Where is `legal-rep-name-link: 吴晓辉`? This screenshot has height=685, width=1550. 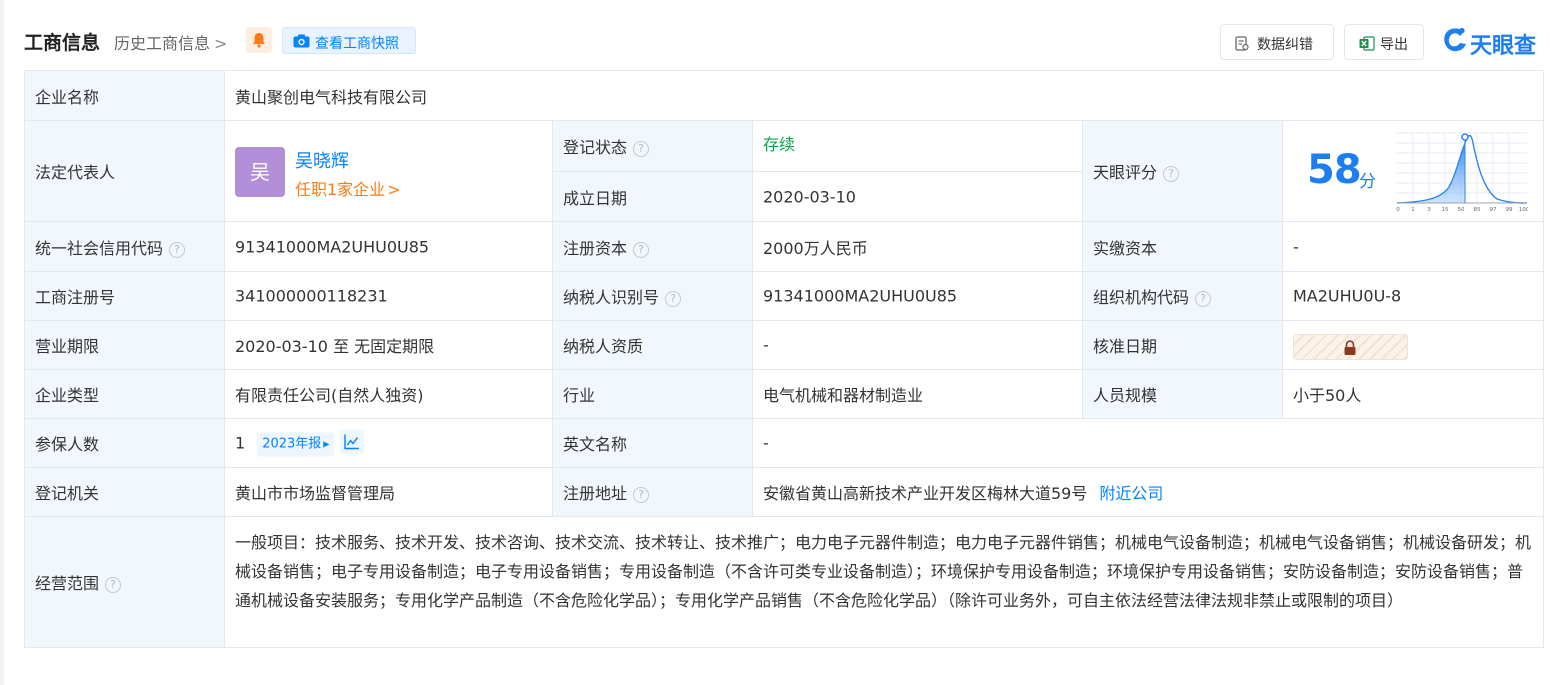 legal-rep-name-link: 吴晓辉 is located at coordinates (322, 160).